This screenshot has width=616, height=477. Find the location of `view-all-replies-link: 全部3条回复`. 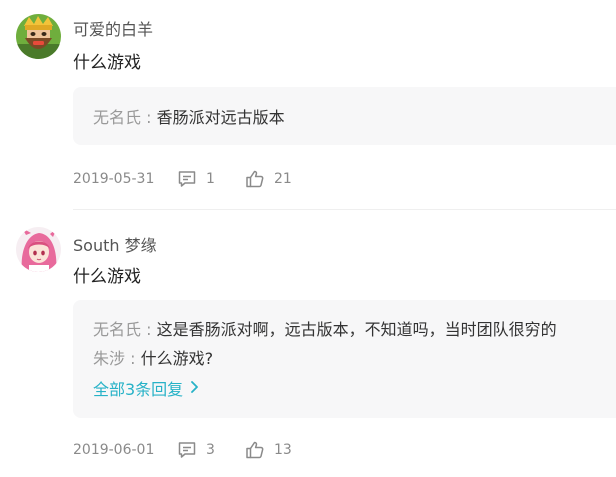

view-all-replies-link: 全部3条回复 is located at coordinates (146, 388).